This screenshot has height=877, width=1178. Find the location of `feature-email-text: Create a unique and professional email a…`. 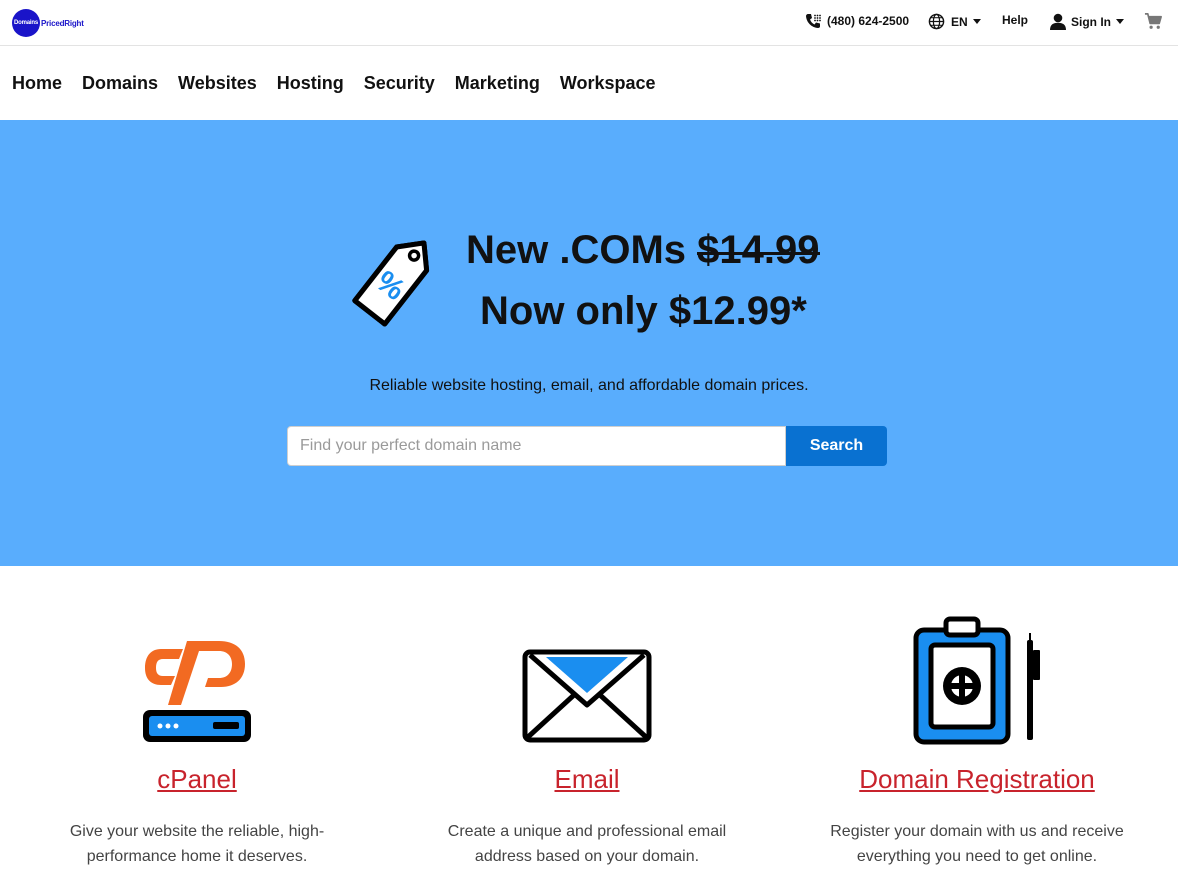

feature-email-text: Create a unique and professional email a… is located at coordinates (587, 844).